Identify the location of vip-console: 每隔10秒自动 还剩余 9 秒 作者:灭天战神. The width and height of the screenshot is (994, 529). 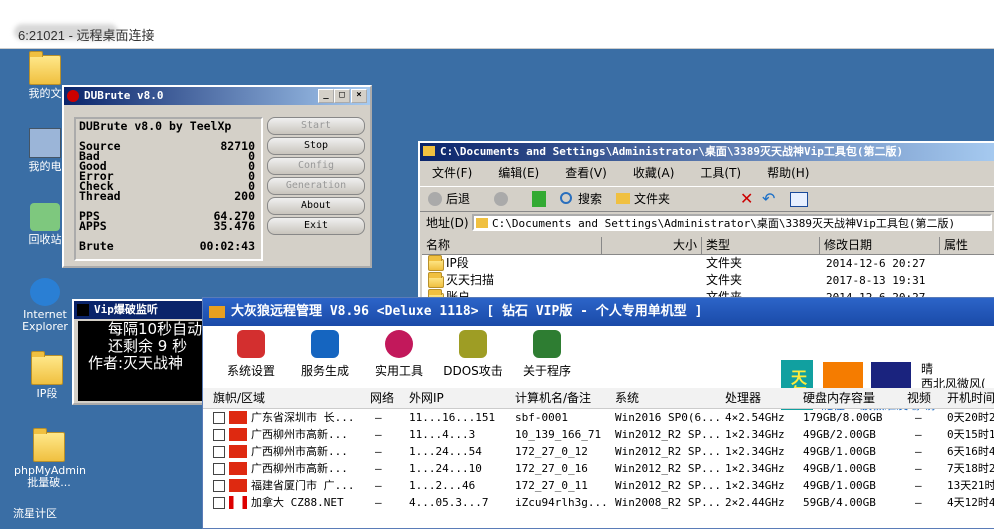
(142, 361).